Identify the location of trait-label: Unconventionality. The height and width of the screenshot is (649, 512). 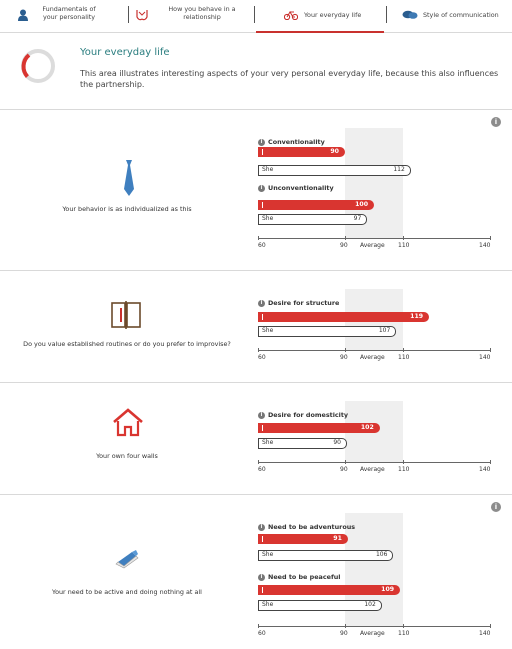
(301, 188).